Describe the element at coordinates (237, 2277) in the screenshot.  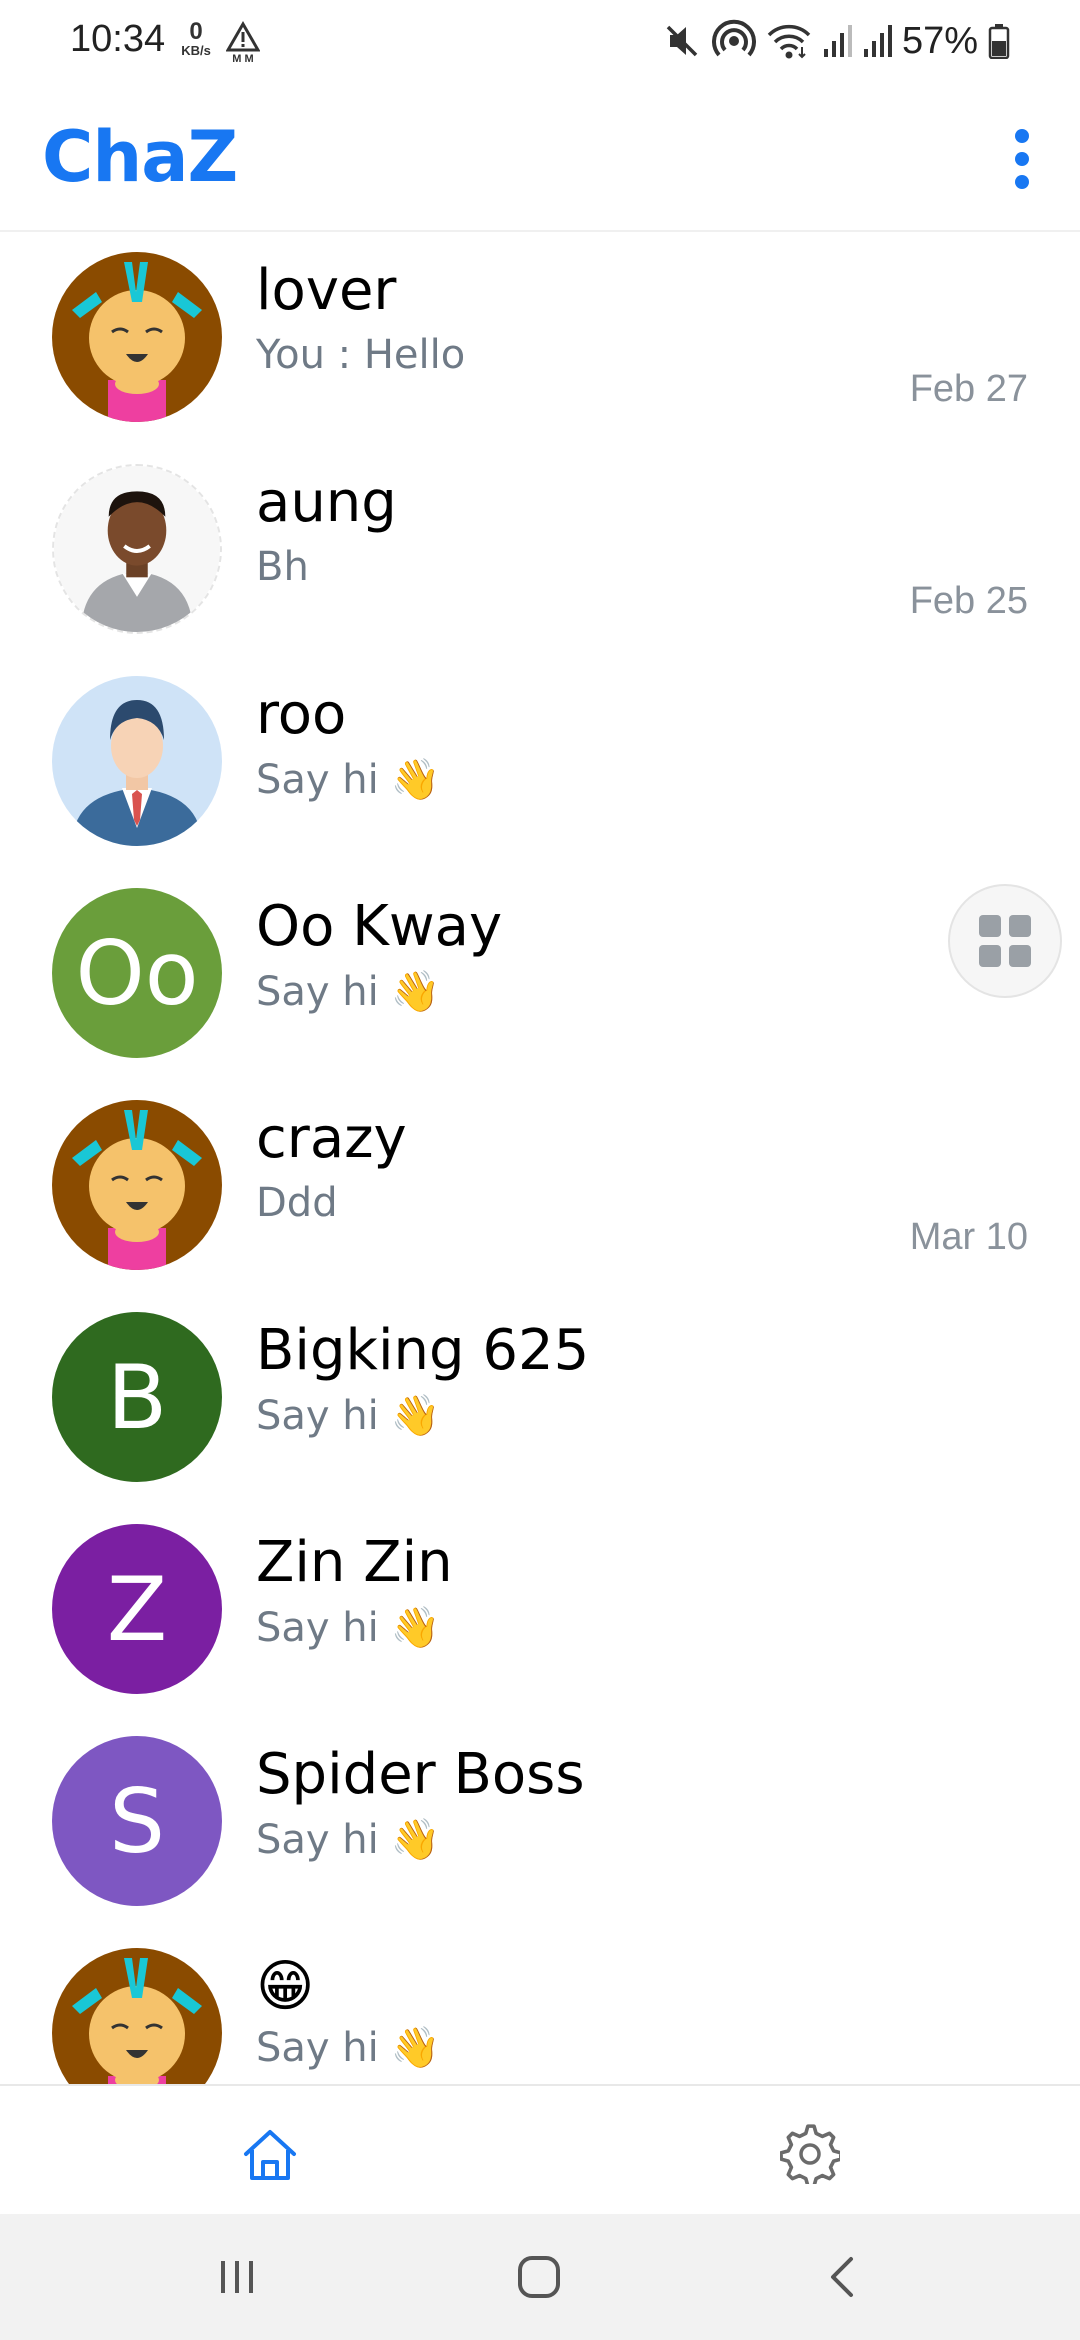
I see `recents-icon` at that location.